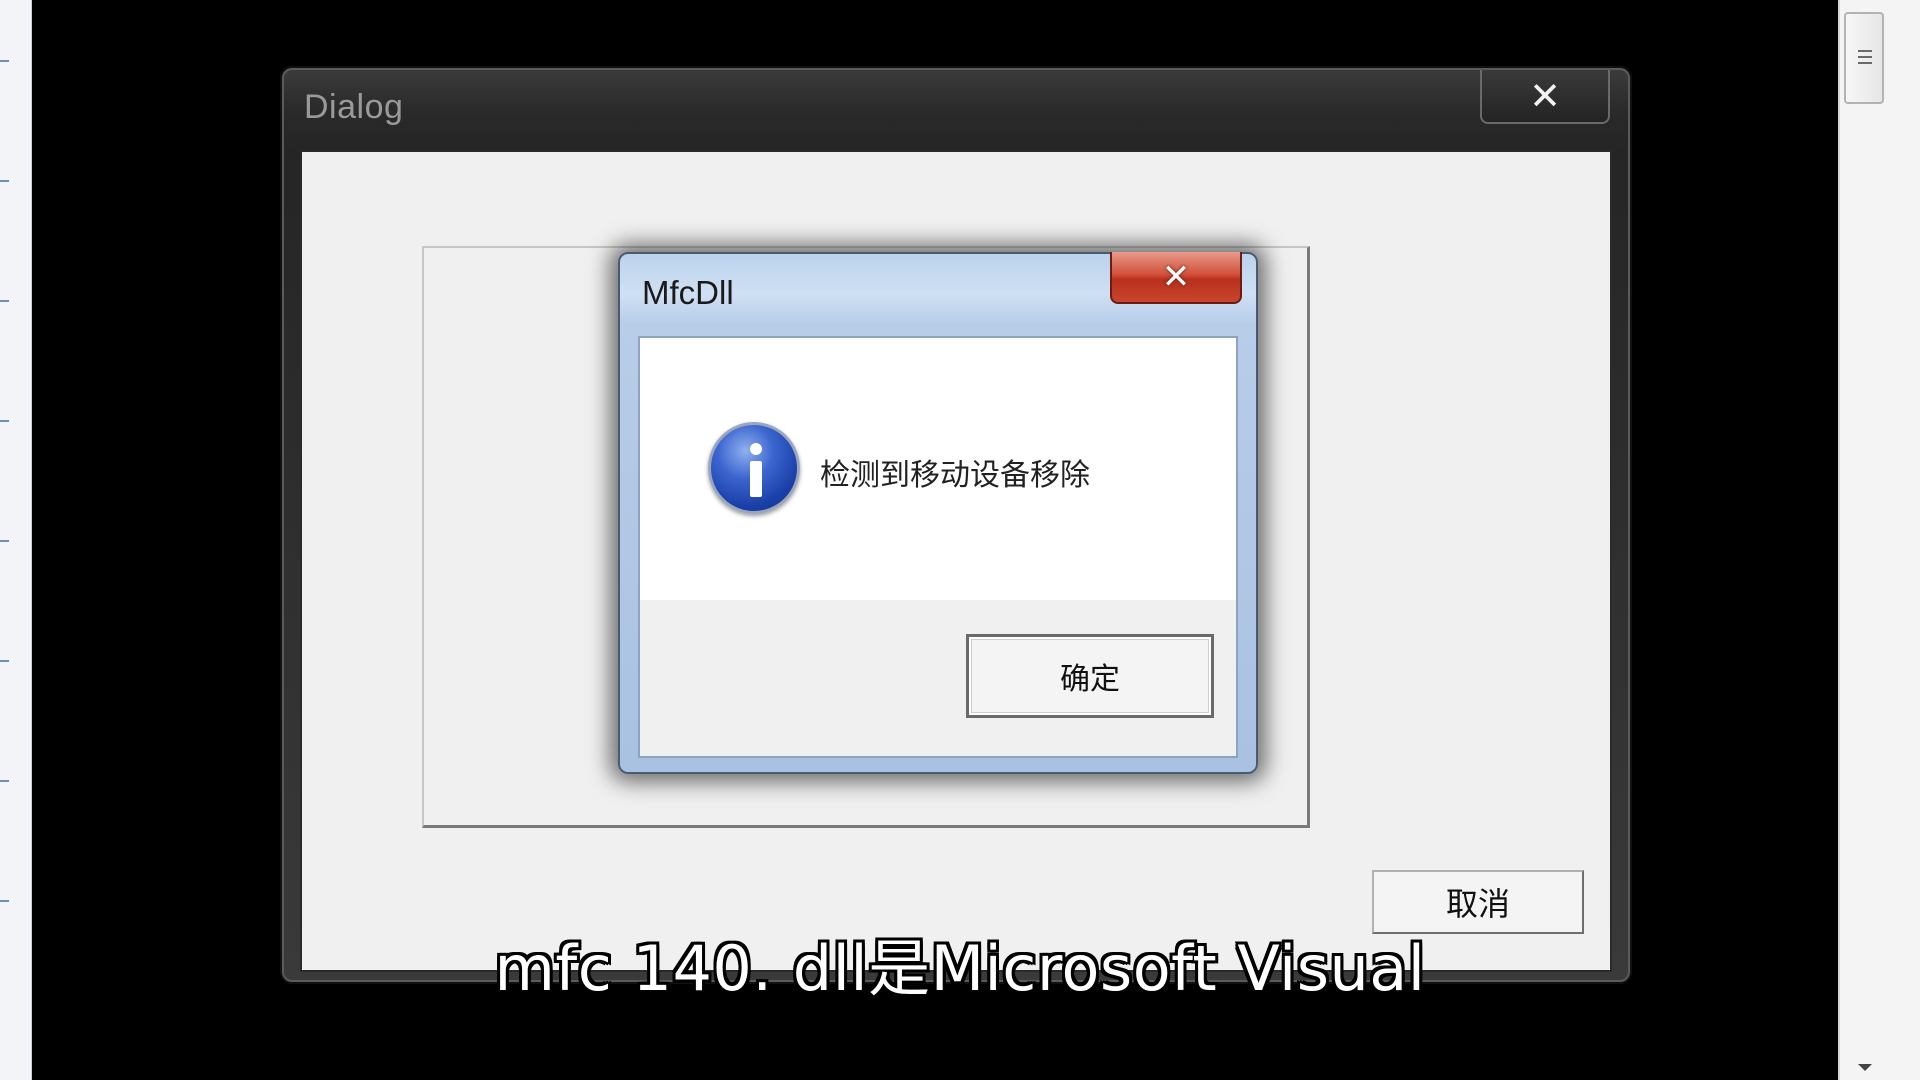 The height and width of the screenshot is (1080, 1920). I want to click on message-box-client-area: 检测到移动设备移除 确定, so click(938, 547).